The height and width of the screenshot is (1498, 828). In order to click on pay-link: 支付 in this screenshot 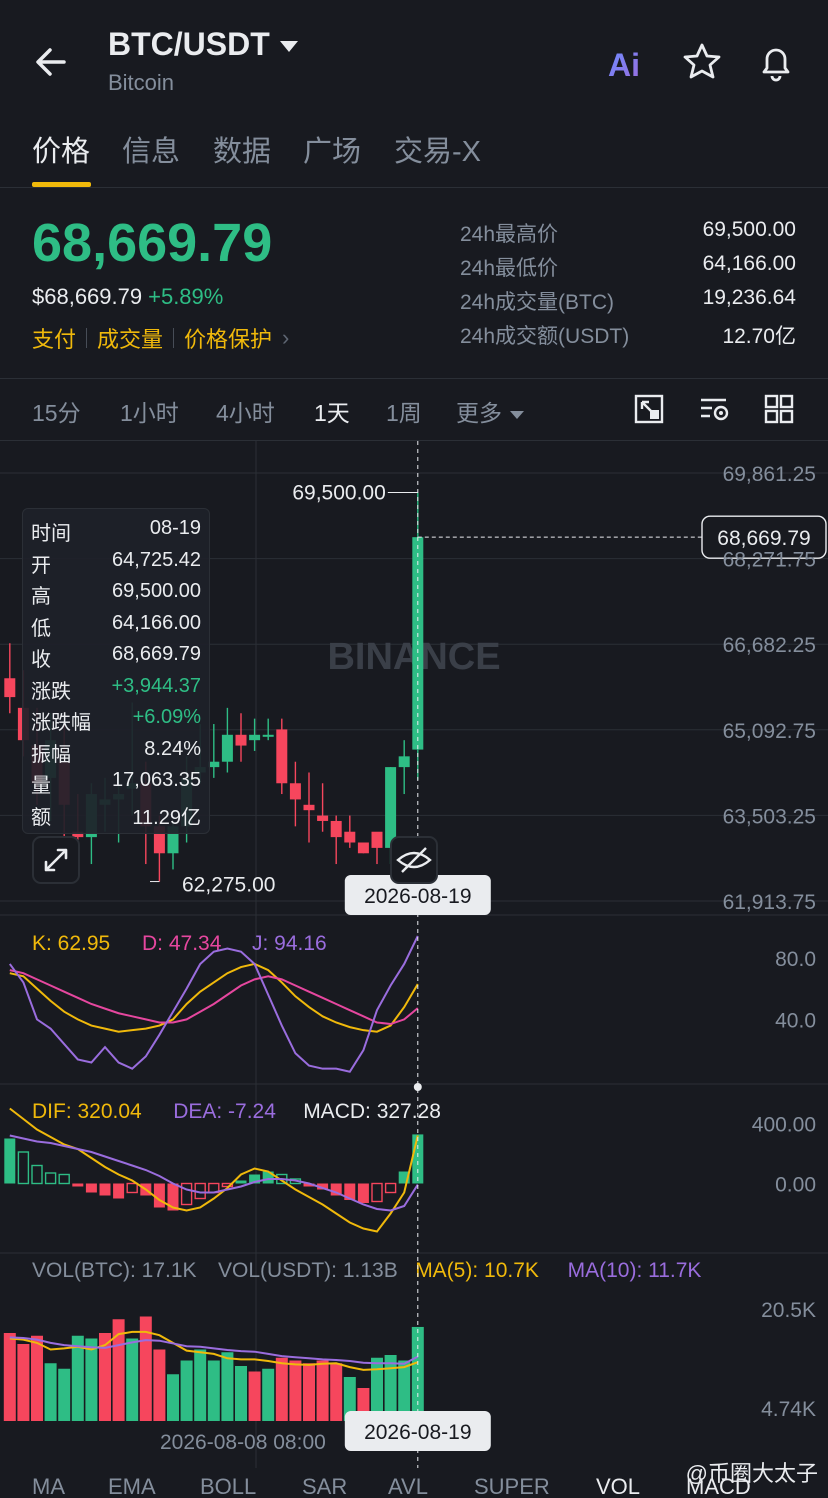, I will do `click(54, 338)`.